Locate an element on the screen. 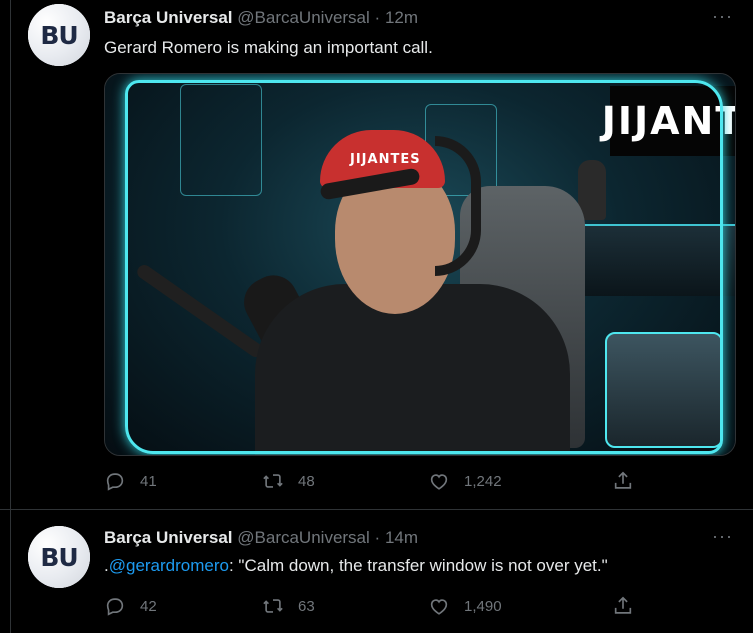 This screenshot has width=753, height=633. like-button: 1,242 is located at coordinates (465, 481).